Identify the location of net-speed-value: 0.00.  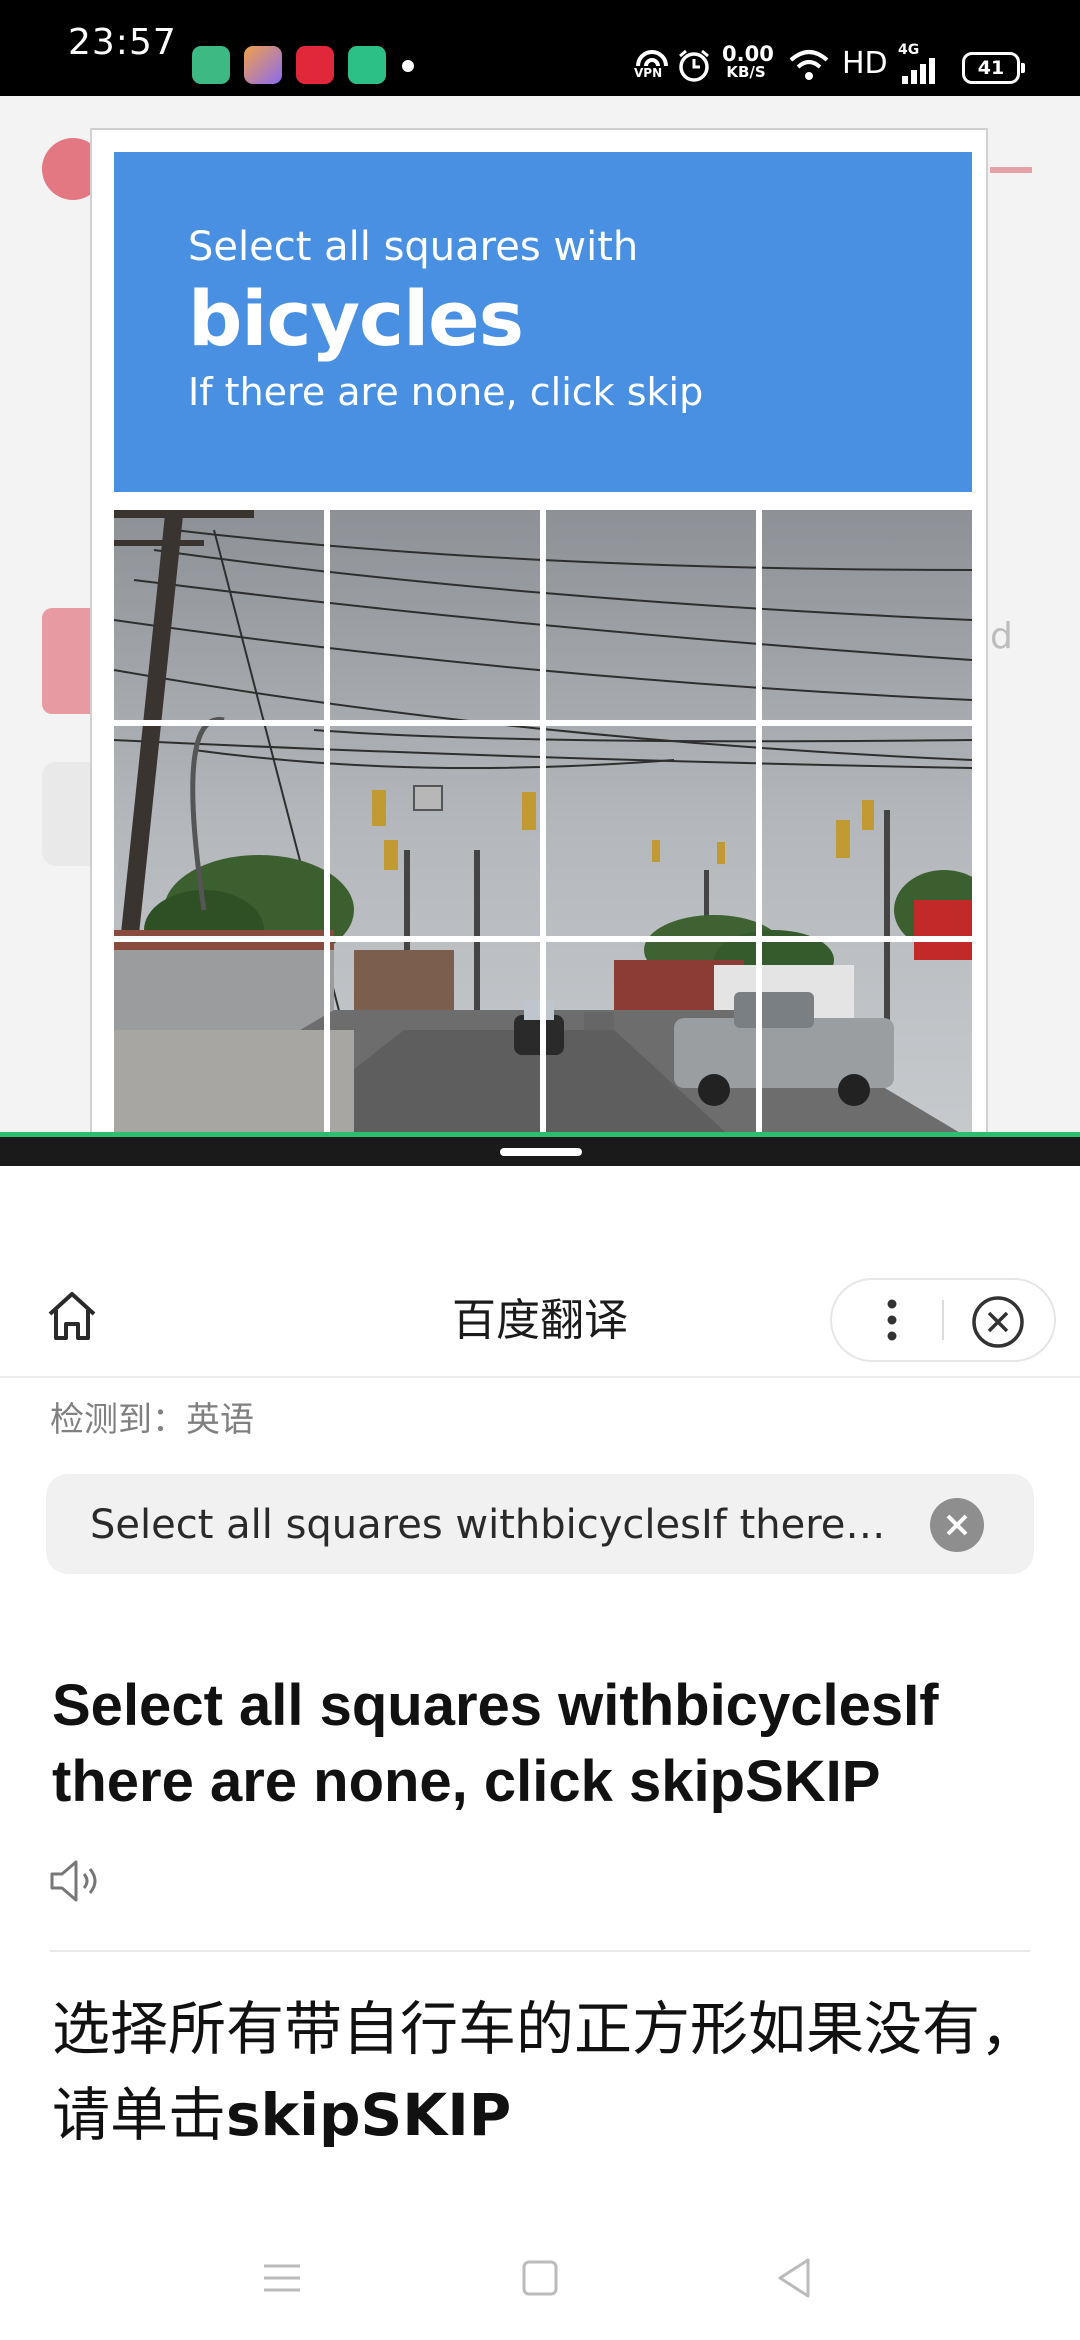
(748, 54).